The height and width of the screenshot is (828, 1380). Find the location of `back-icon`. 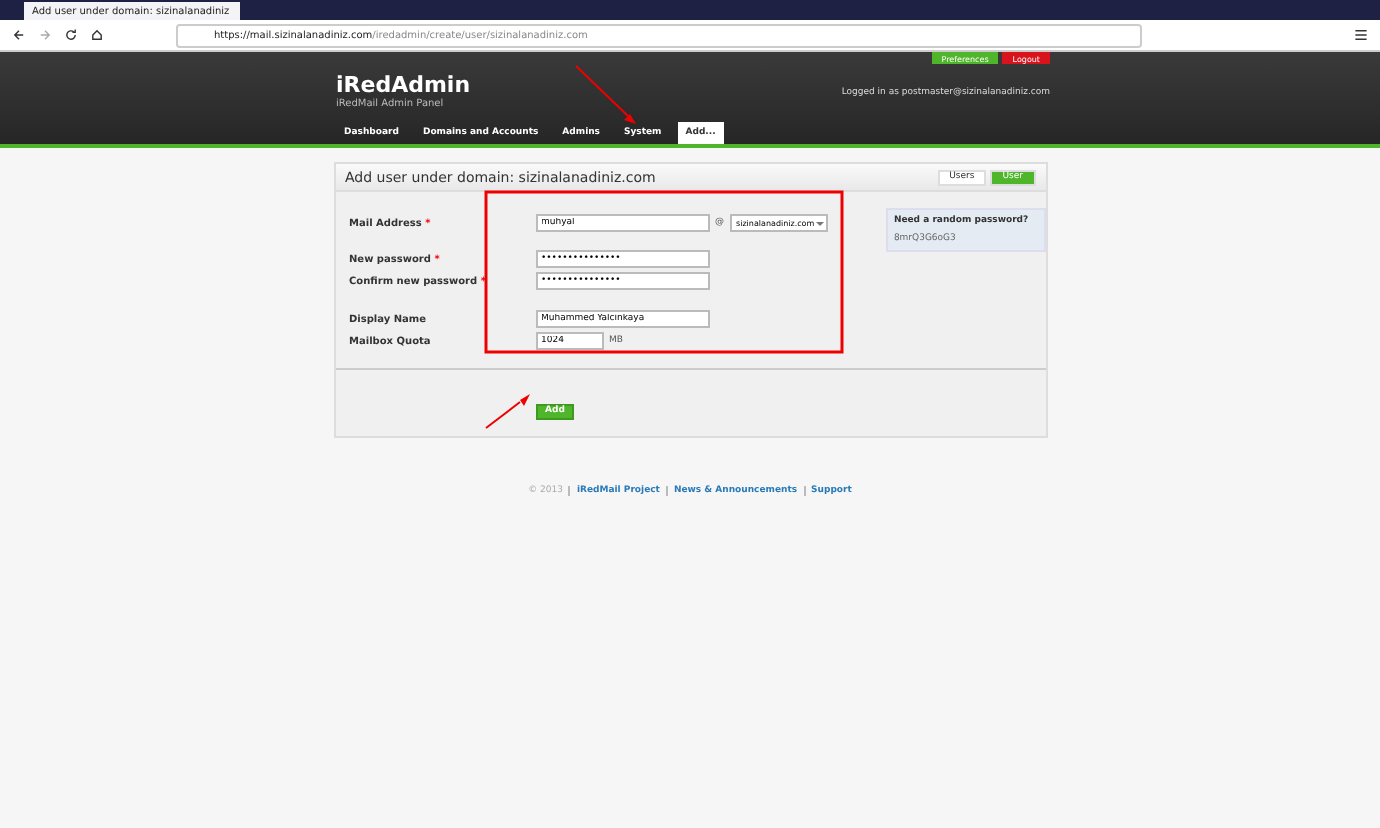

back-icon is located at coordinates (19, 35).